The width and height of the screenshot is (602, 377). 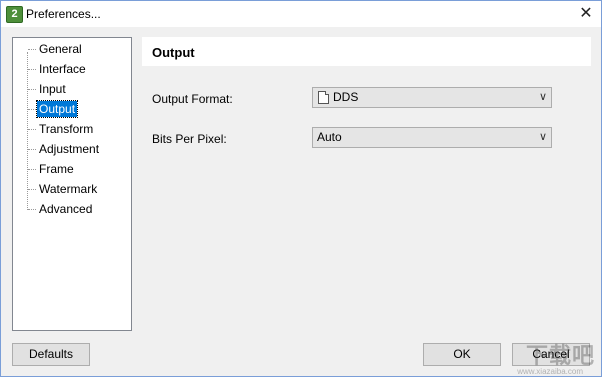 What do you see at coordinates (60, 49) in the screenshot?
I see `tree-item-general: General` at bounding box center [60, 49].